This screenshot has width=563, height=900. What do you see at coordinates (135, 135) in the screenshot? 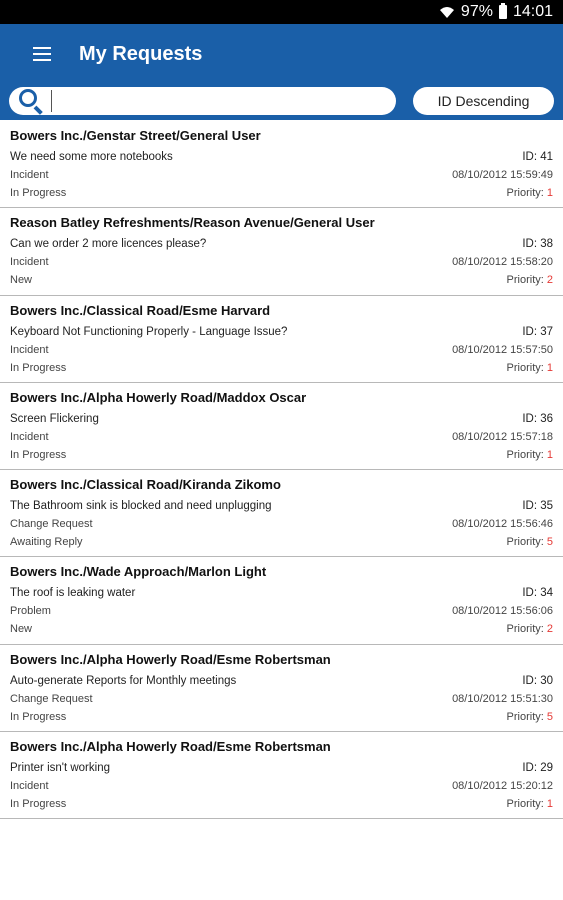
I see `request-title: Bowers Inc./Genstar Street/General User` at bounding box center [135, 135].